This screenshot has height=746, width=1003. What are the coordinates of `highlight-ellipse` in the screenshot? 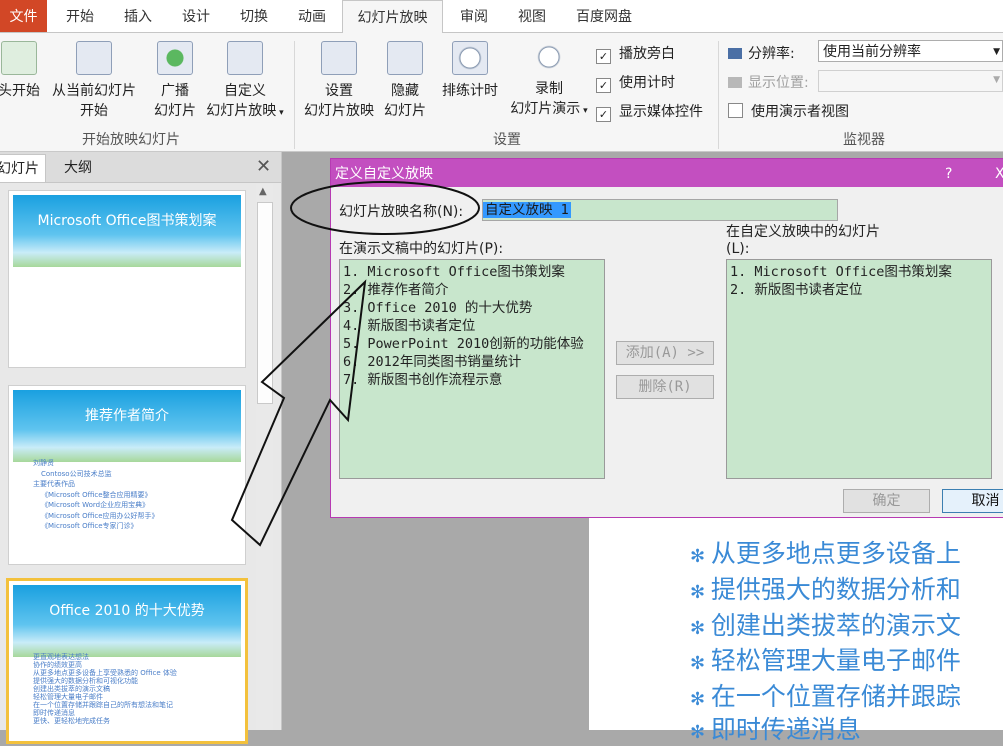 It's located at (385, 208).